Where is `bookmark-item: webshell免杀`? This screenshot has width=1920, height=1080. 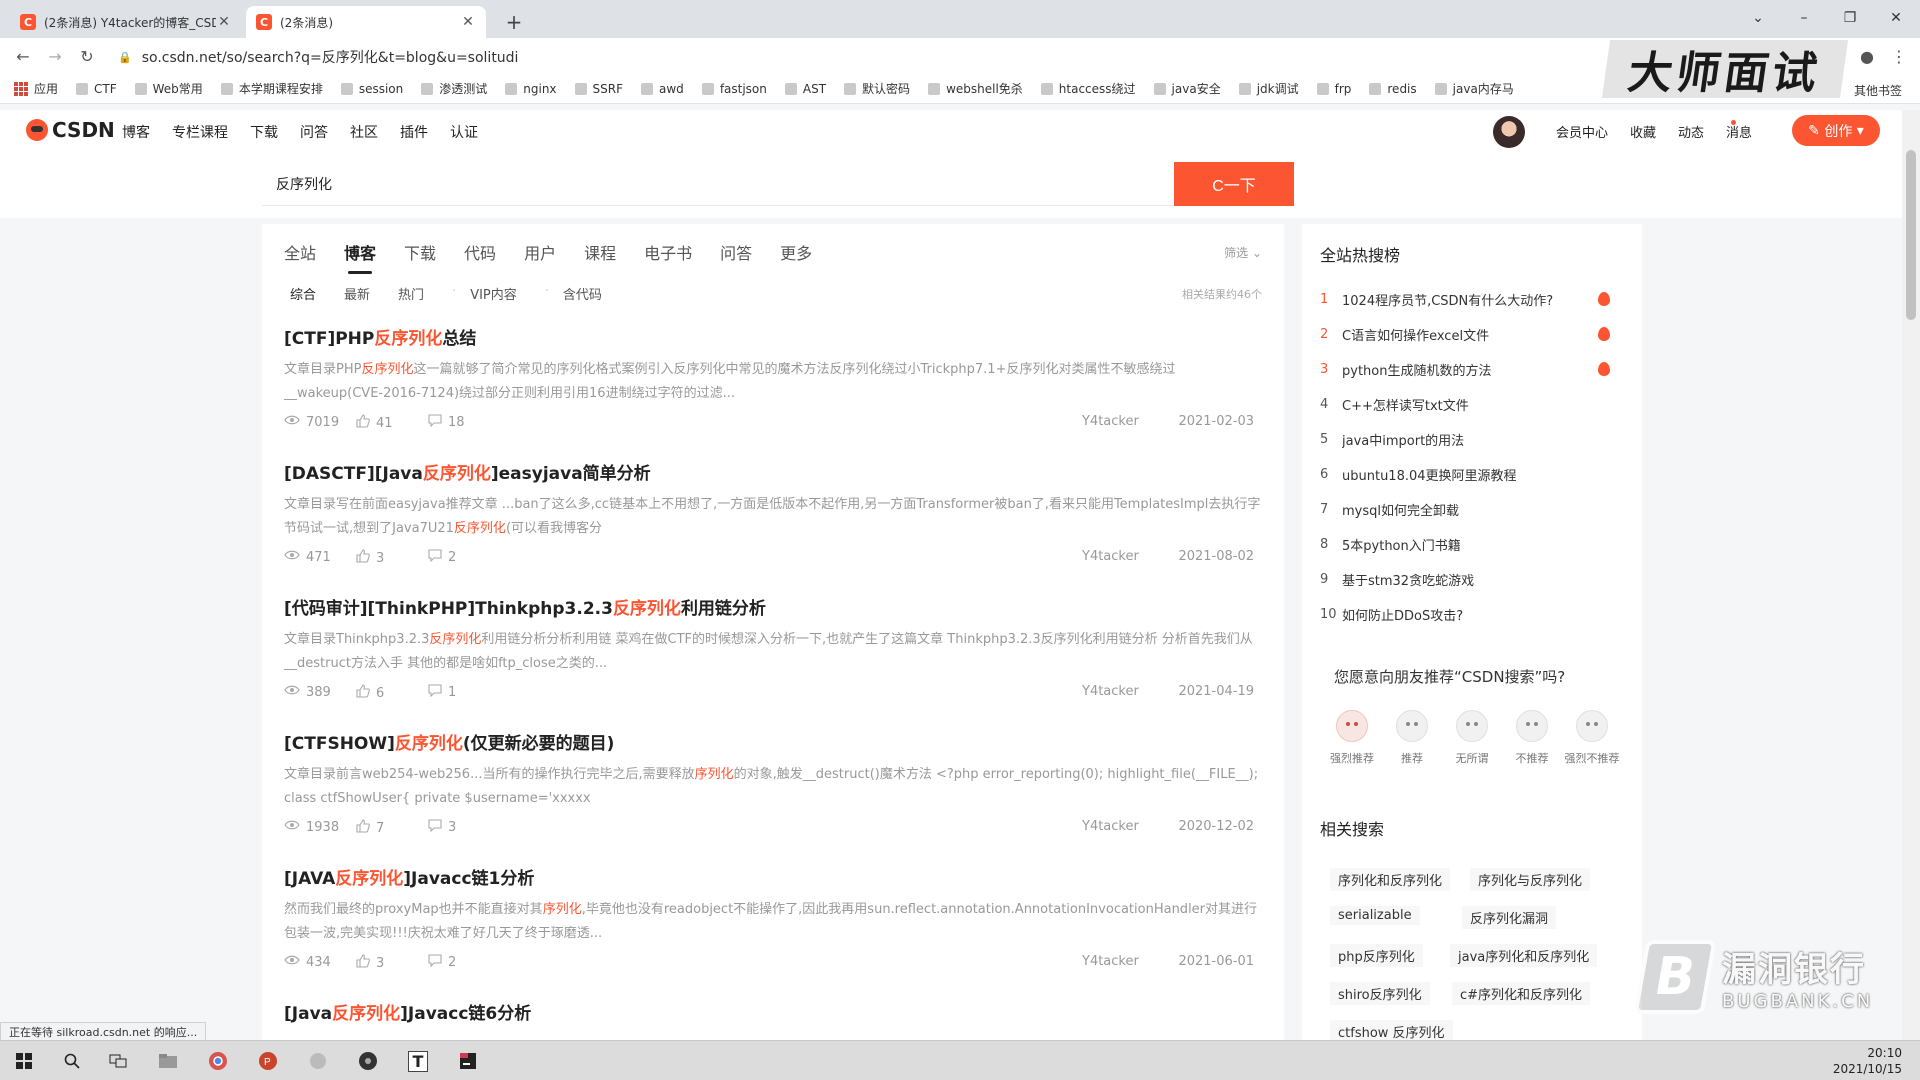
bookmark-item: webshell免杀 is located at coordinates (975, 88).